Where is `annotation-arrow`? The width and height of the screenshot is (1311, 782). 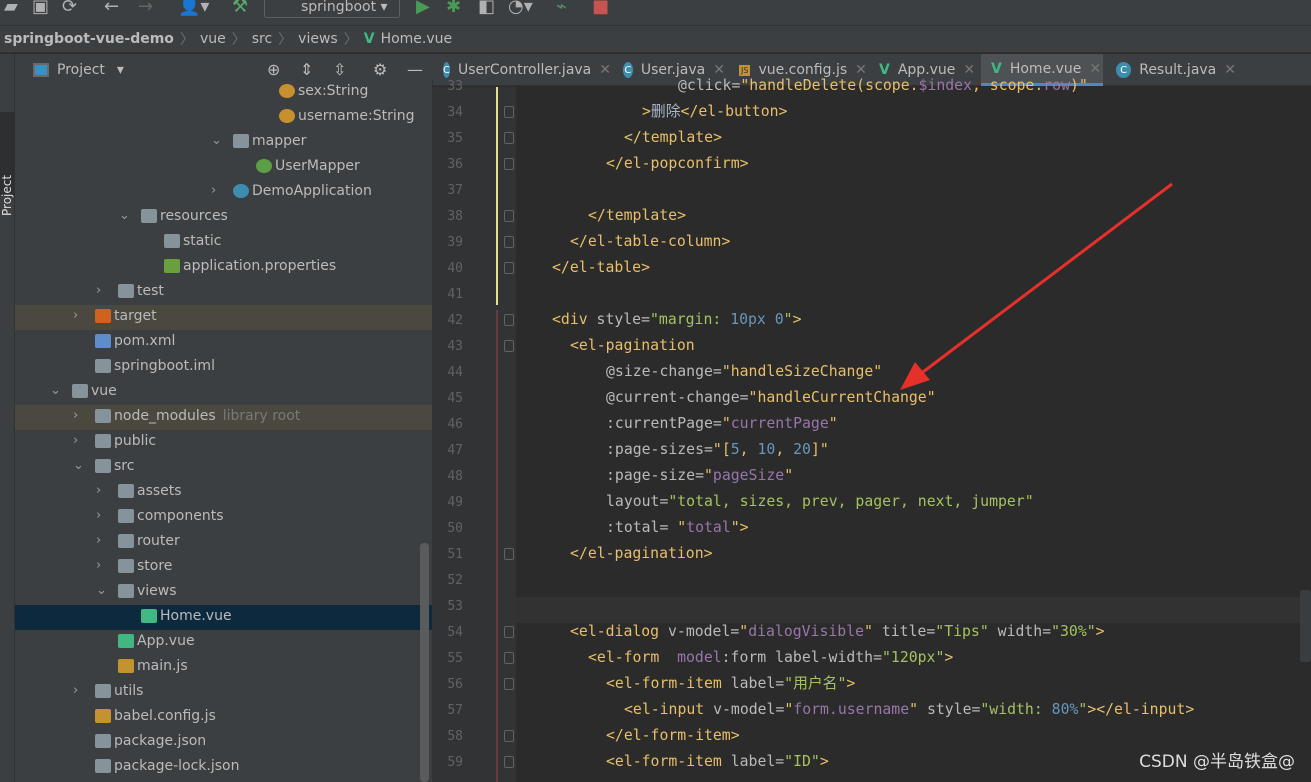 annotation-arrow is located at coordinates (1036, 286).